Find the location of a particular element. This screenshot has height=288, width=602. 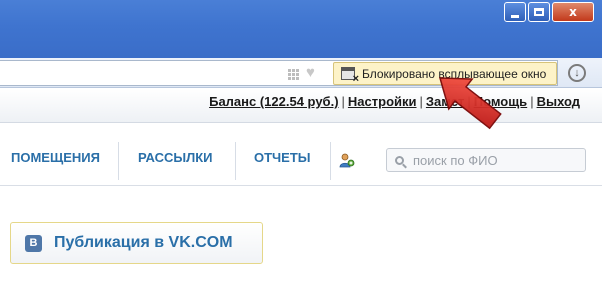

menu-item-rooms: ПОМЕЩЕНИЯ is located at coordinates (55, 161).